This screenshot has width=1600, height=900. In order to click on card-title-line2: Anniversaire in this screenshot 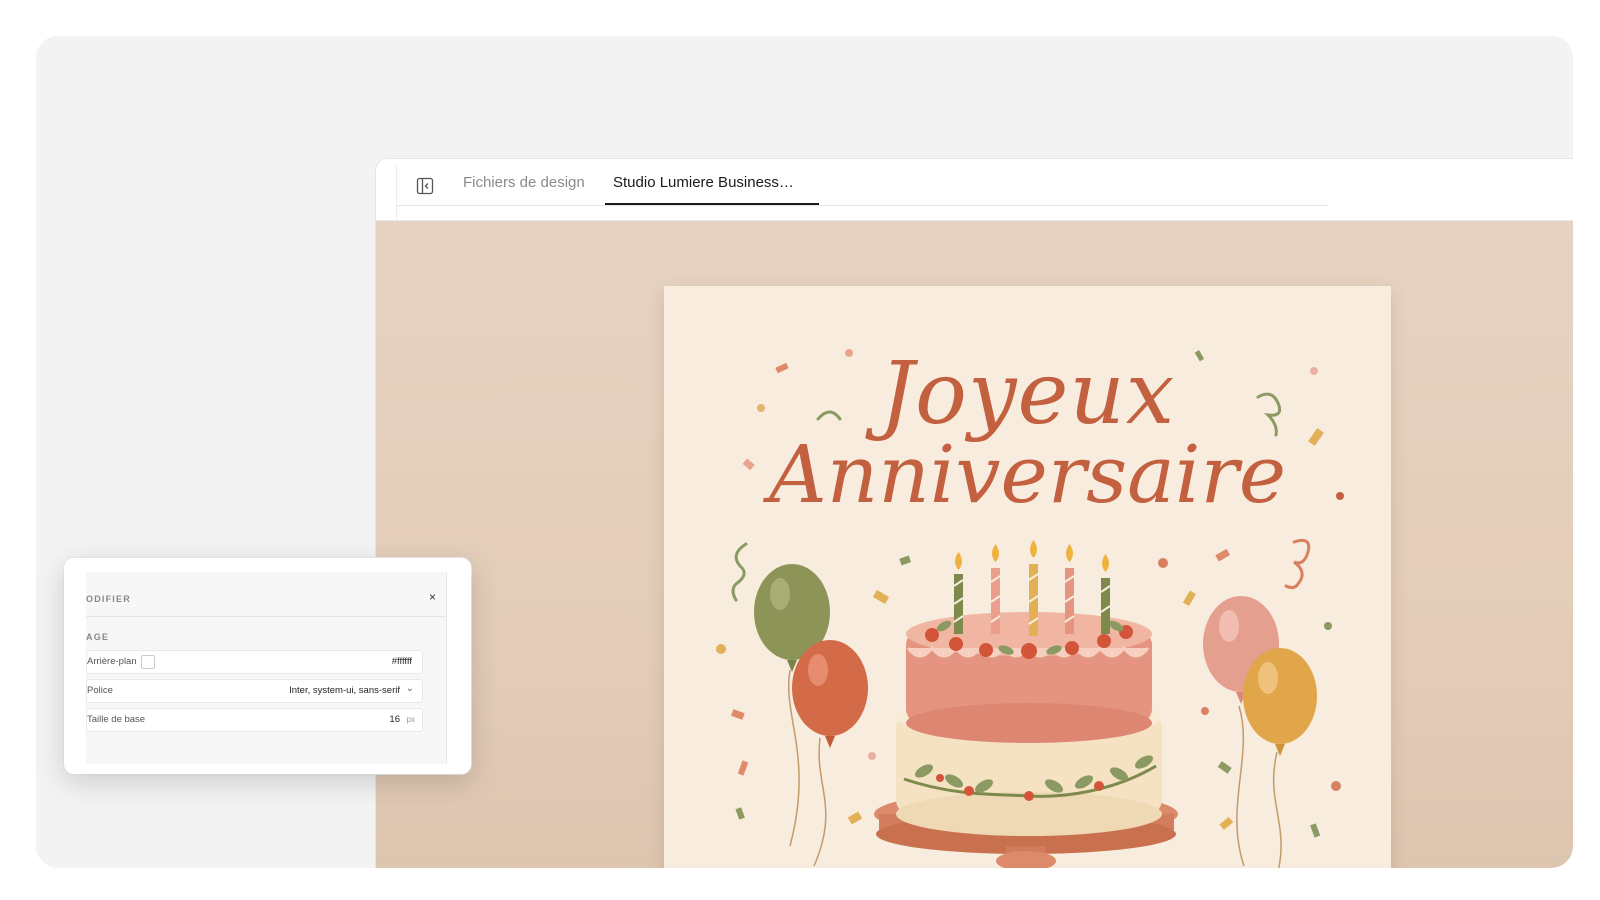, I will do `click(1027, 474)`.